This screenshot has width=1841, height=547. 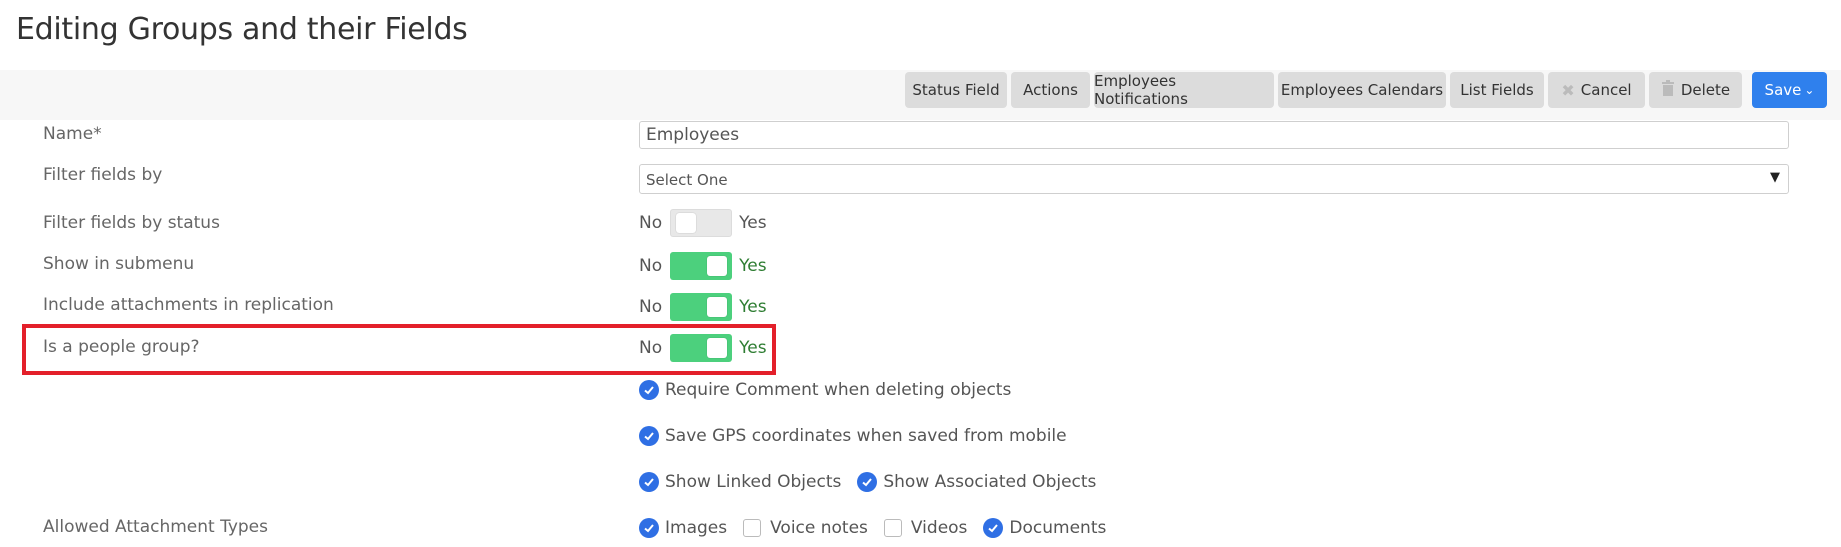 What do you see at coordinates (1362, 90) in the screenshot?
I see `employees-calendars-button: Employees Calendars` at bounding box center [1362, 90].